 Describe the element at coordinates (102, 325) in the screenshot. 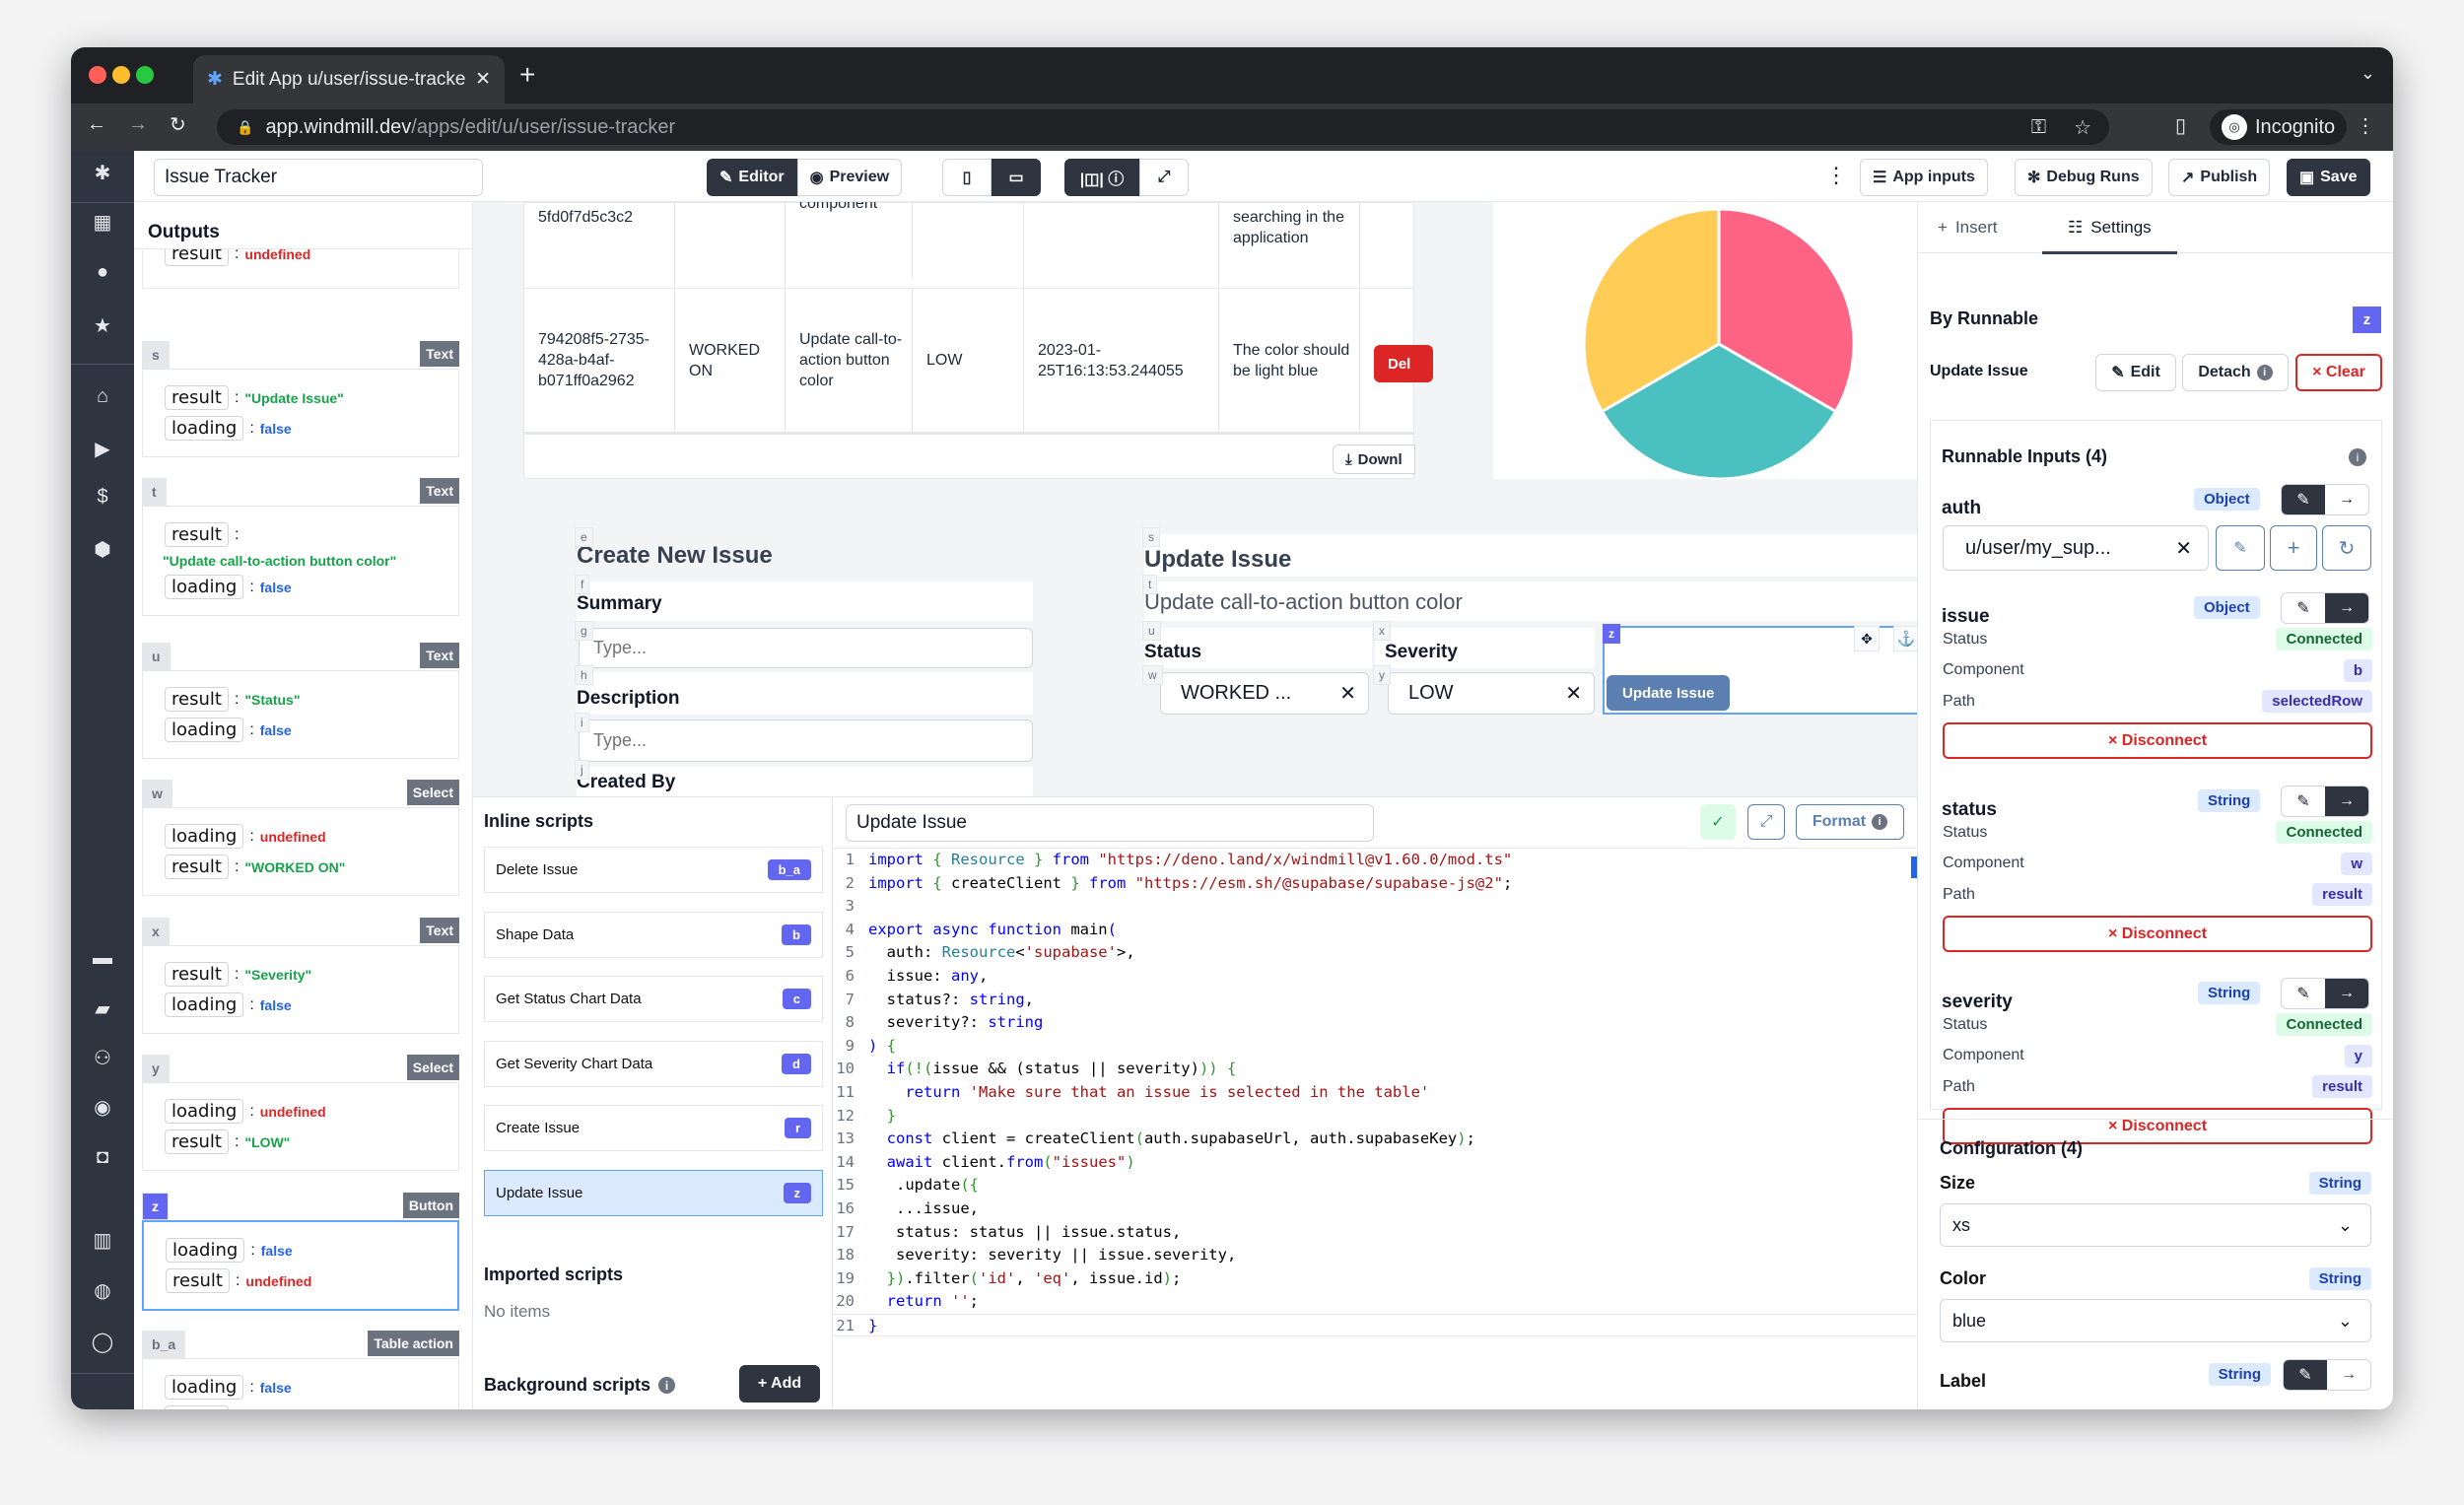

I see `star-icon: ★` at that location.